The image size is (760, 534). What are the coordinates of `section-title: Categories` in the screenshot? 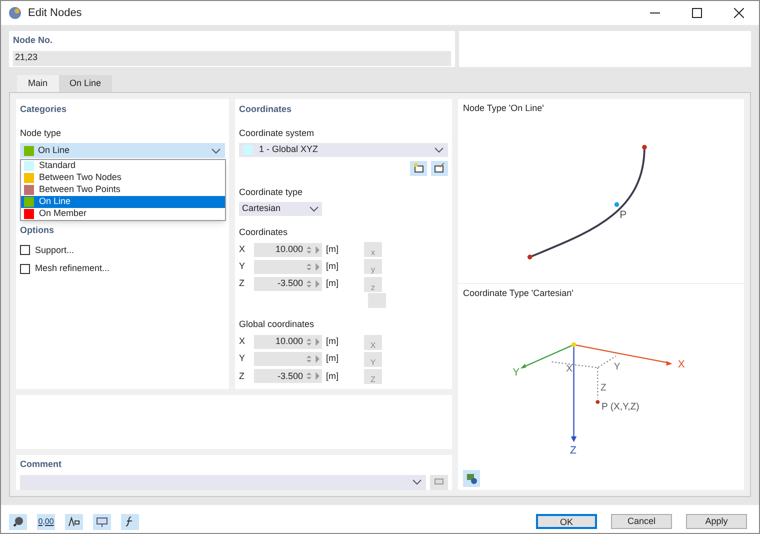 It's located at (44, 109).